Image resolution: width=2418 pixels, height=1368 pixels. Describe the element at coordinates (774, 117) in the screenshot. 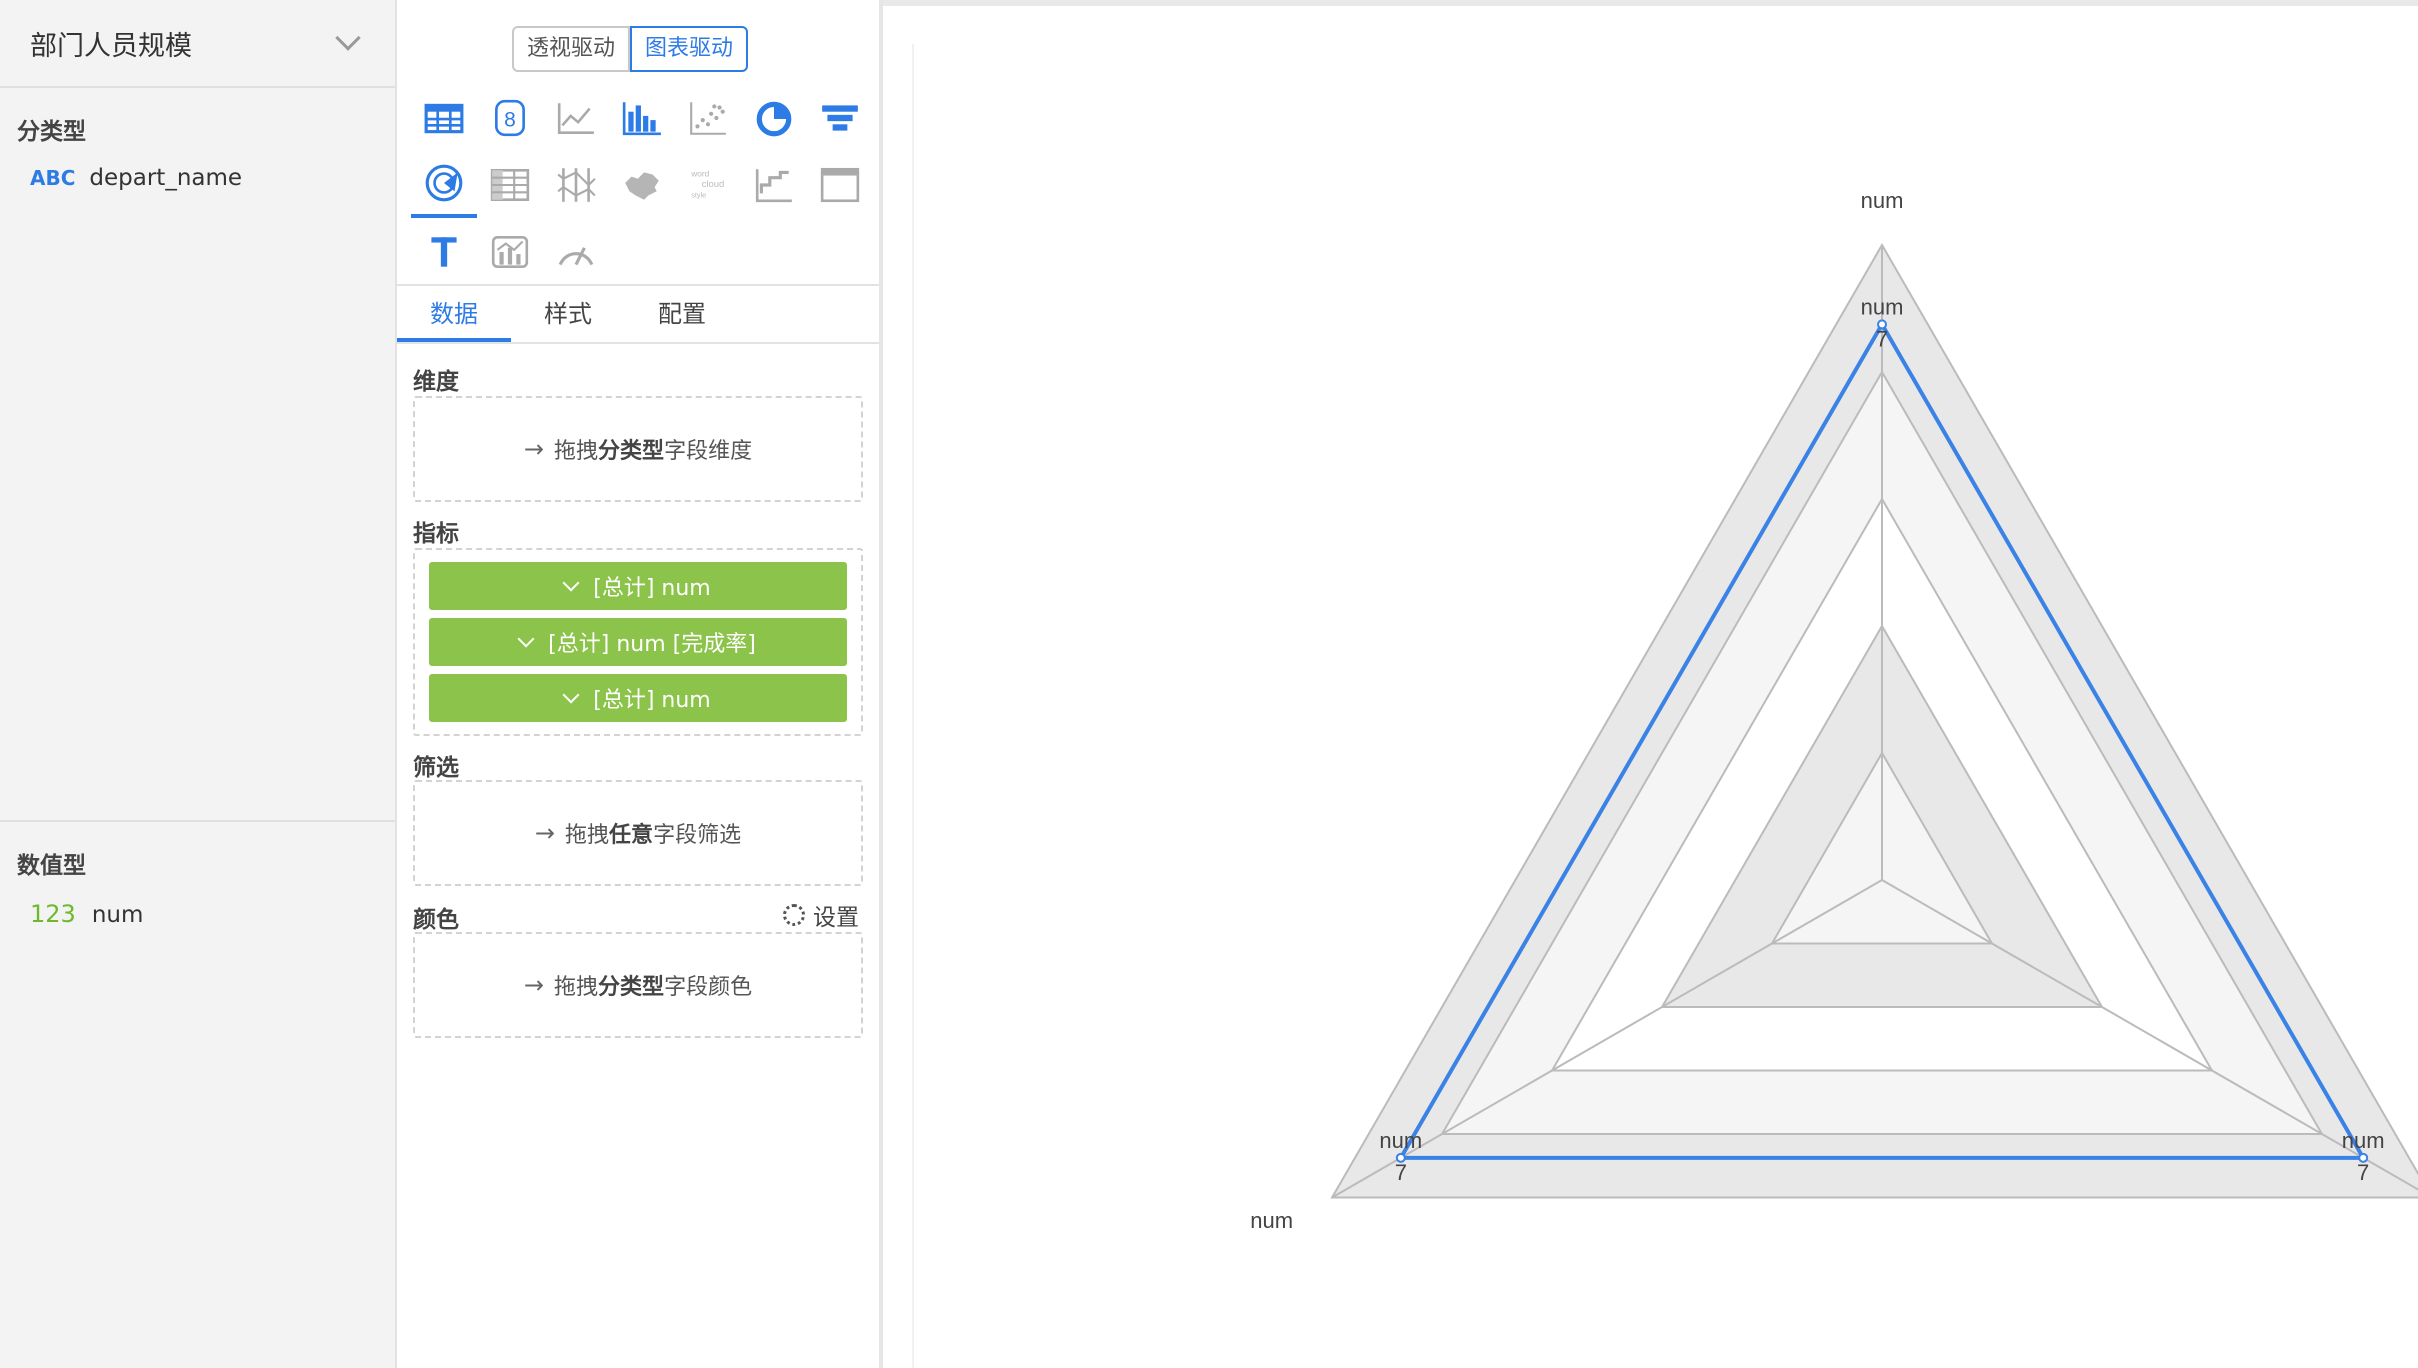

I see `pie-chart-icon` at that location.